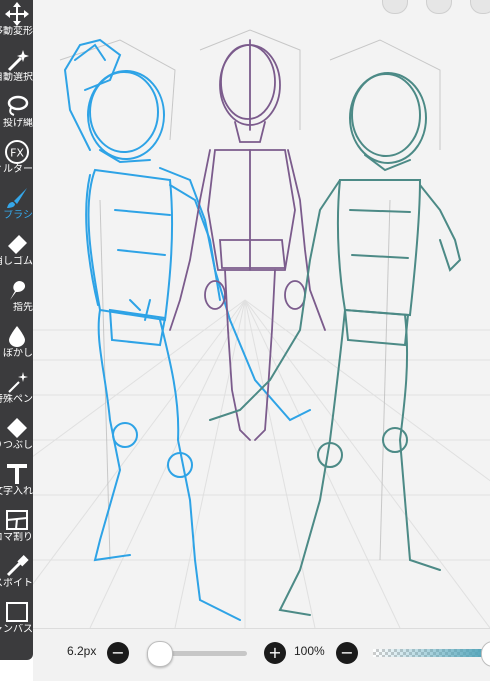 The image size is (490, 681). Describe the element at coordinates (16, 31) in the screenshot. I see `tool-label: 移動変形` at that location.